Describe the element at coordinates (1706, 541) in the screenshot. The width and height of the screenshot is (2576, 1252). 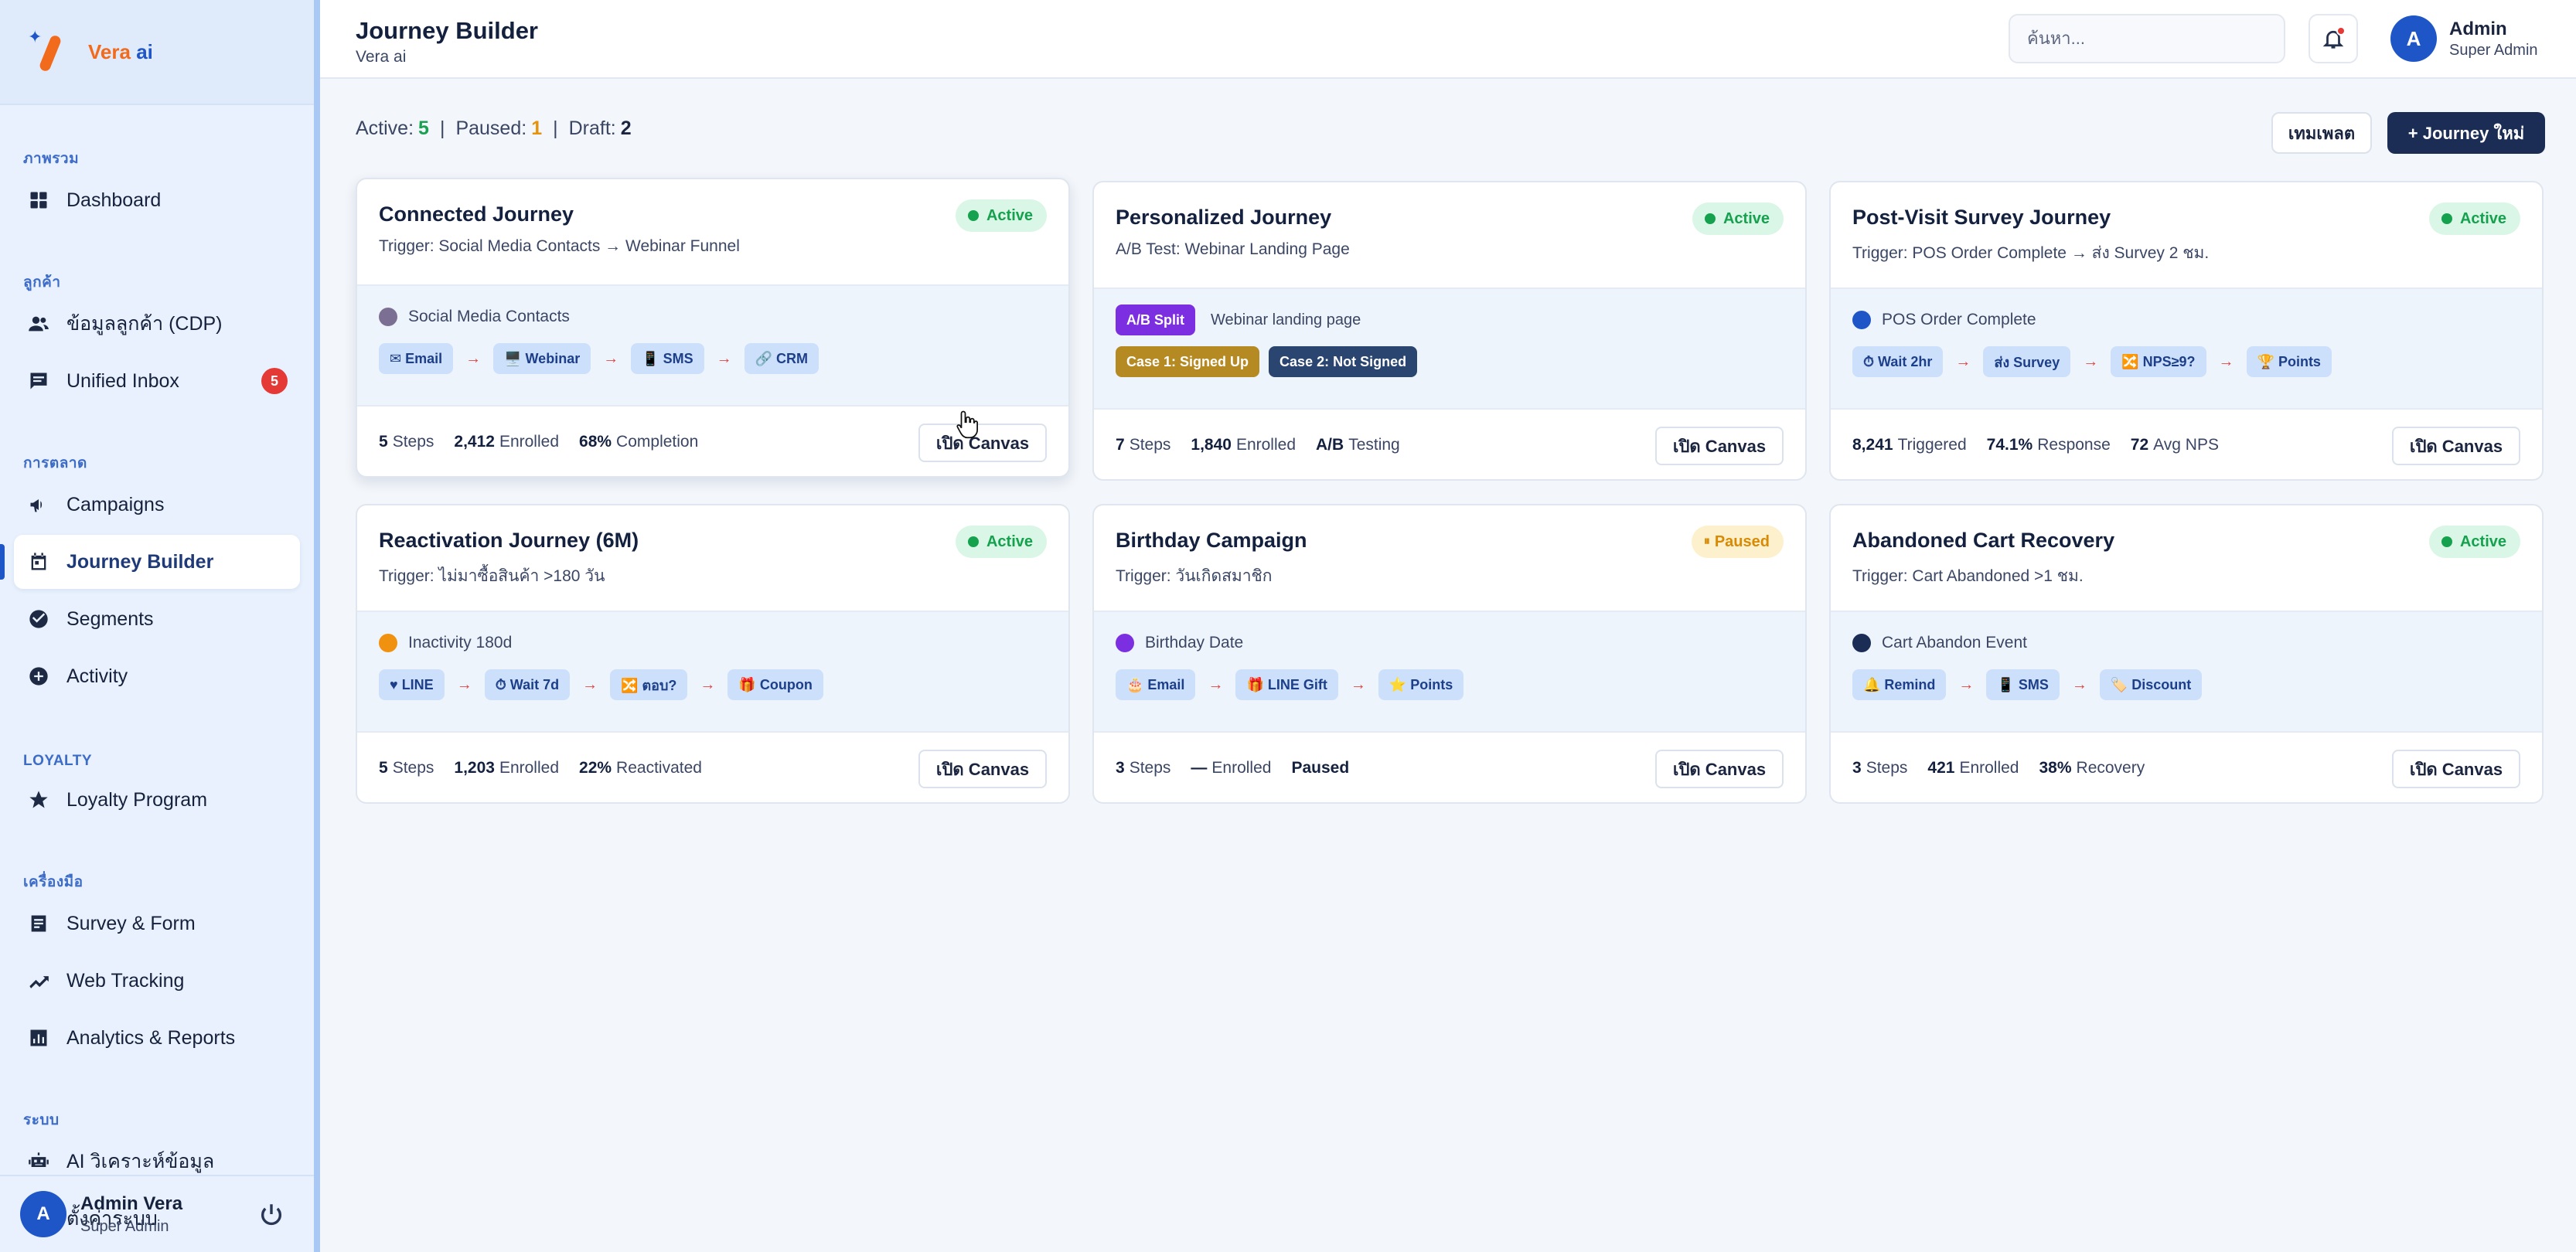
I see `pause-icon: ⏸` at that location.